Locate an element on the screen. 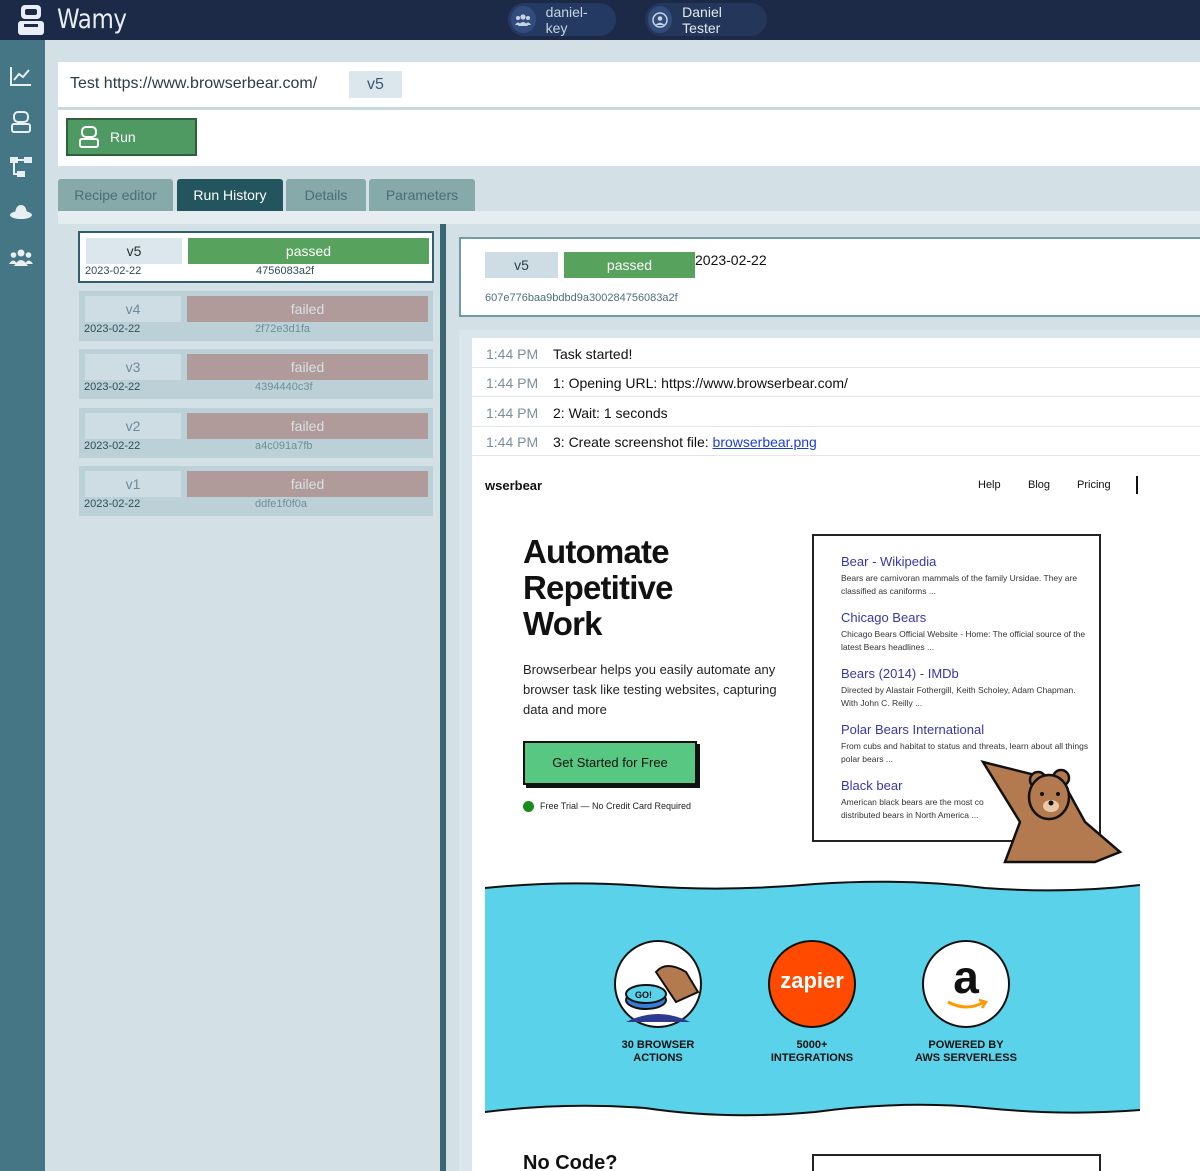  history-version: v1 is located at coordinates (133, 484).